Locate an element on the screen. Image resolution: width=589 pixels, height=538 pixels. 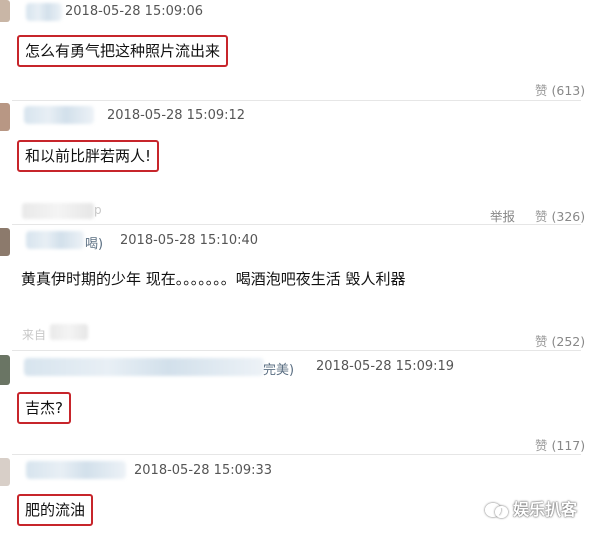
username-suffix: 完美) is located at coordinates (278, 368).